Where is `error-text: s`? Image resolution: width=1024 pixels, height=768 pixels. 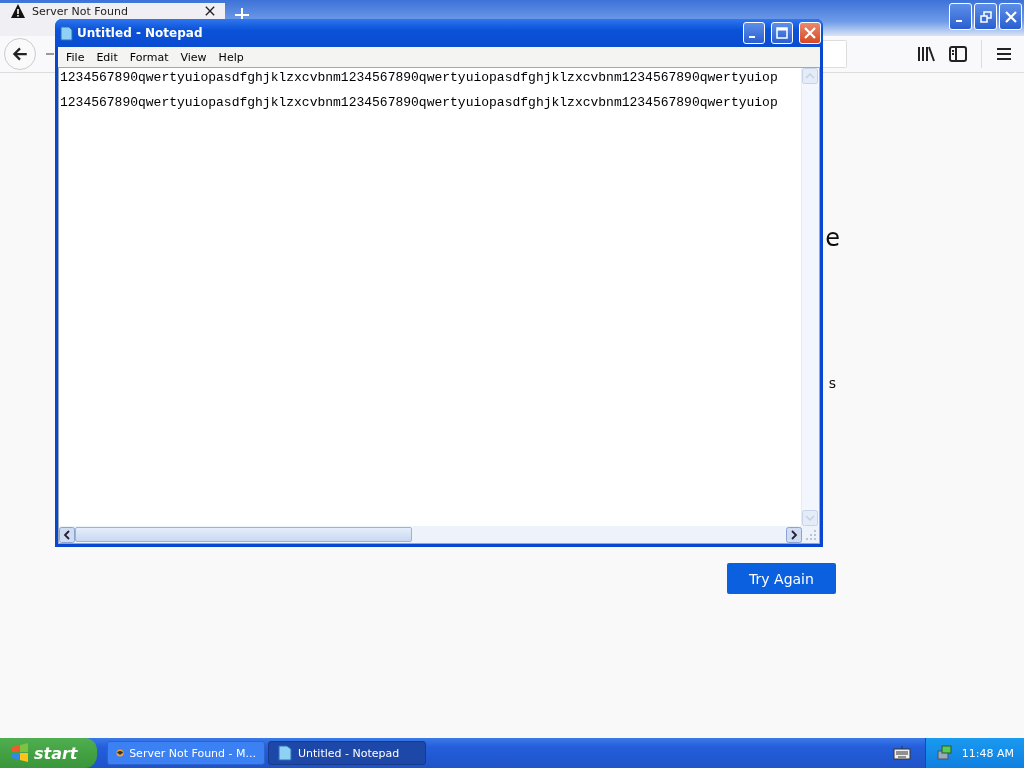
error-text: s is located at coordinates (832, 383).